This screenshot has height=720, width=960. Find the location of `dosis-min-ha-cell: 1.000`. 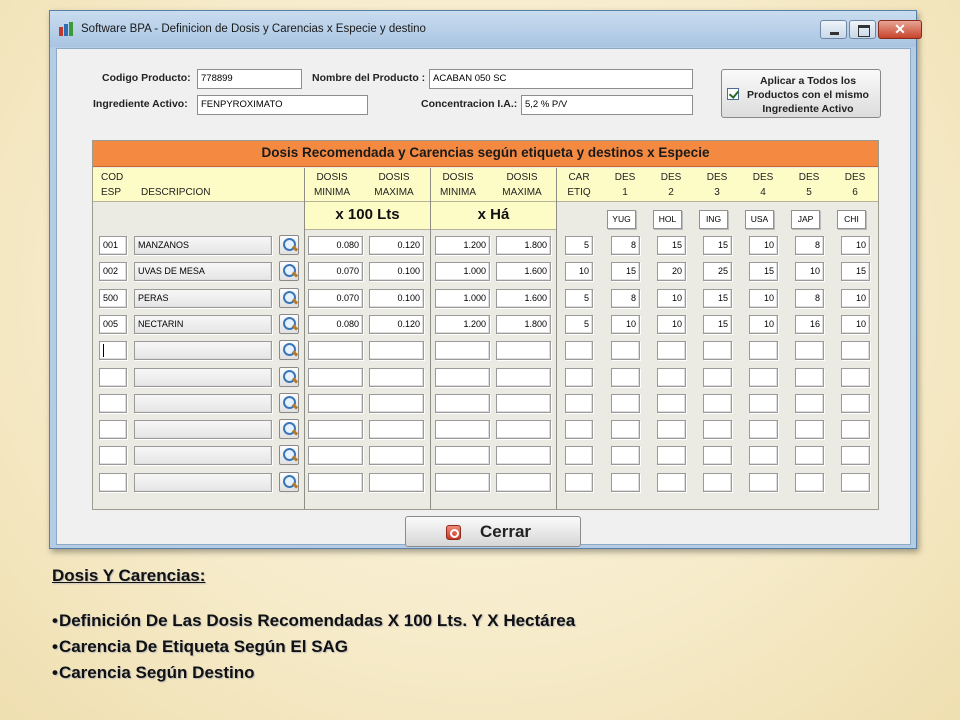

dosis-min-ha-cell: 1.000 is located at coordinates (462, 298).